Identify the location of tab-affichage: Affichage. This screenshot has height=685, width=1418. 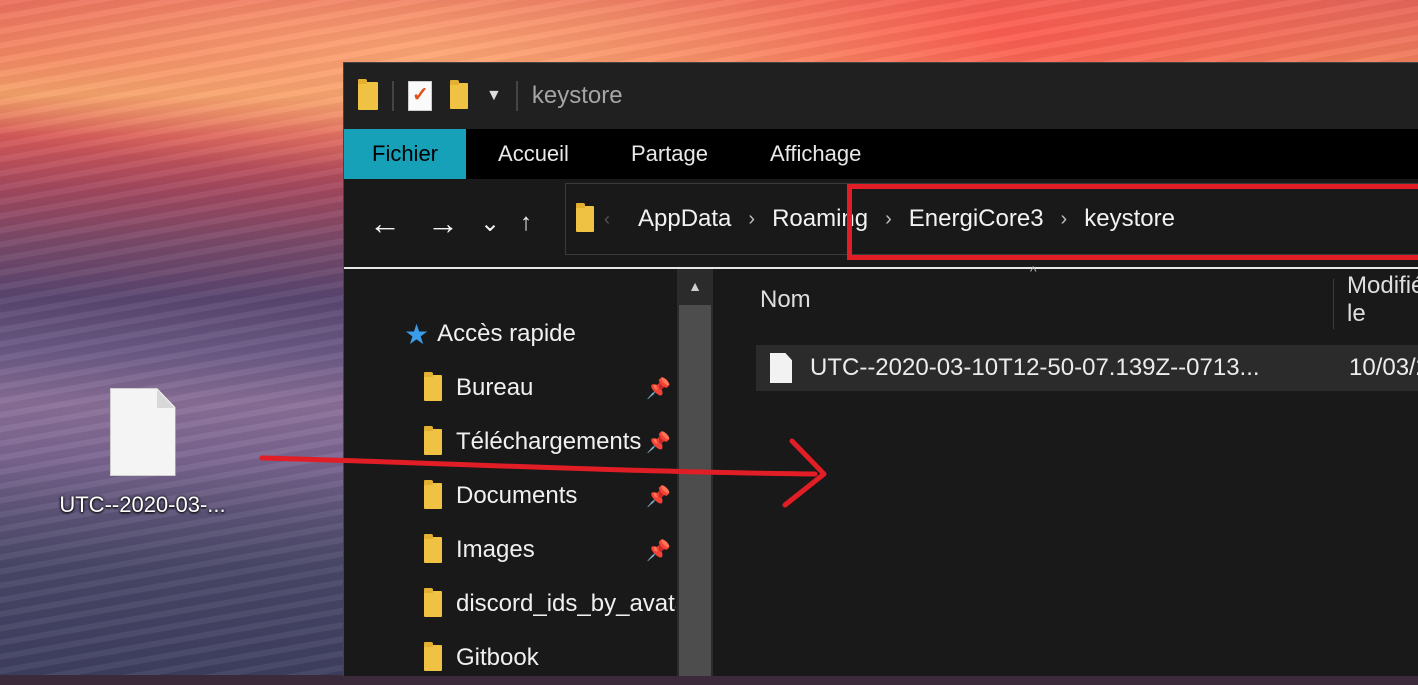
(815, 154).